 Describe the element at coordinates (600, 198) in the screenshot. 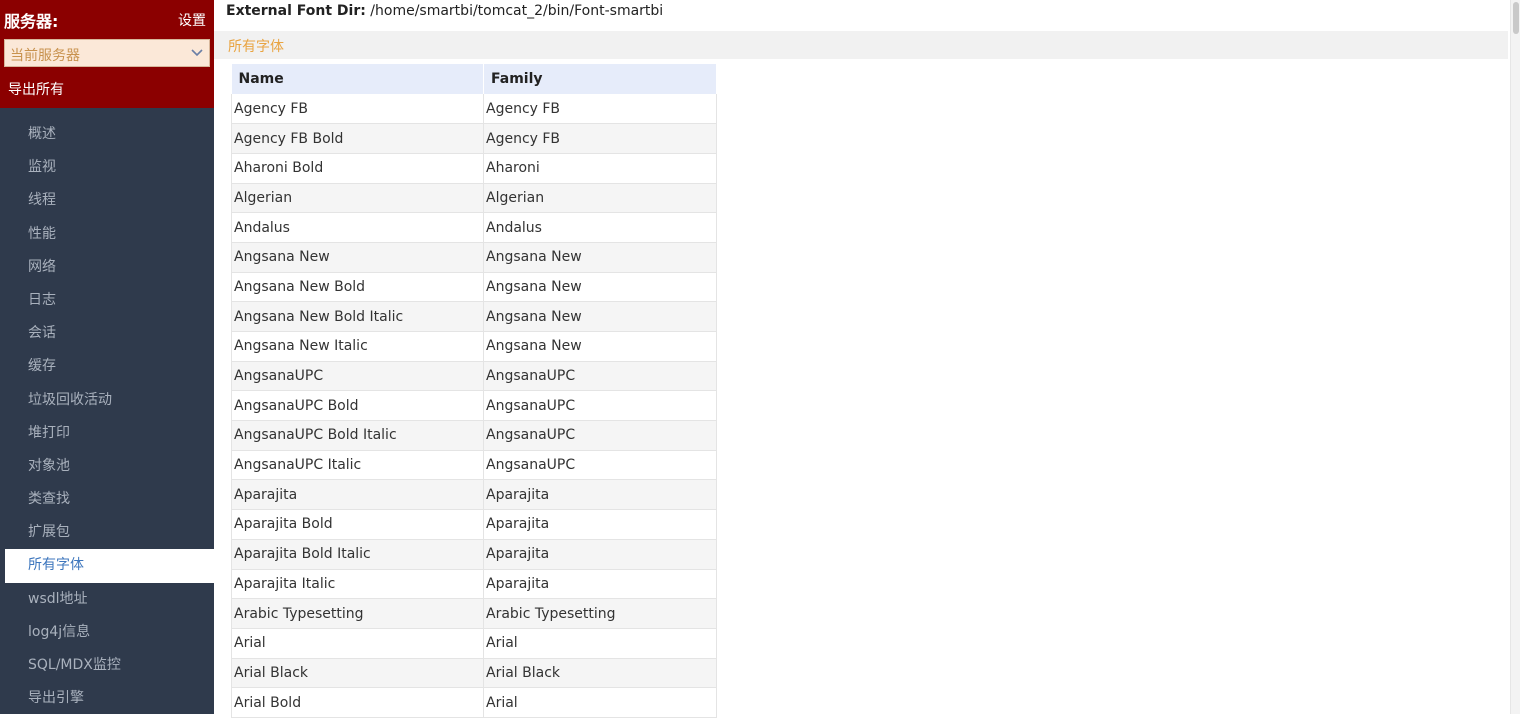

I see `font-family-cell: Algerian` at that location.